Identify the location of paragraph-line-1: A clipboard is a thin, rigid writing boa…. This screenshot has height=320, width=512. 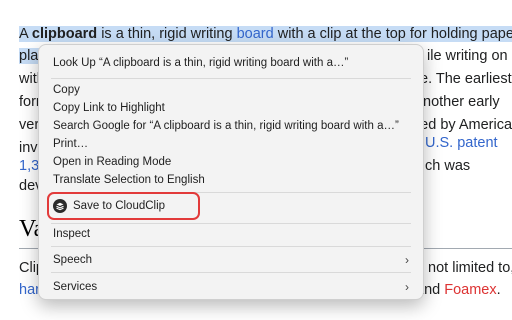
(265, 34).